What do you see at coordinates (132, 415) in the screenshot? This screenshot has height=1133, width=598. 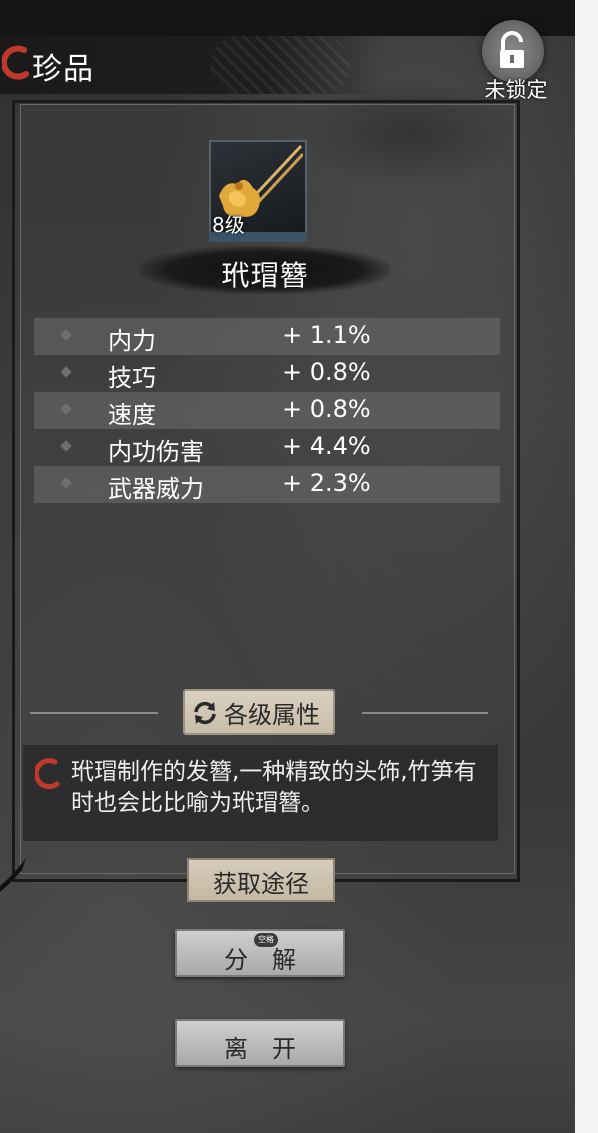 I see `stat-name: 速度` at bounding box center [132, 415].